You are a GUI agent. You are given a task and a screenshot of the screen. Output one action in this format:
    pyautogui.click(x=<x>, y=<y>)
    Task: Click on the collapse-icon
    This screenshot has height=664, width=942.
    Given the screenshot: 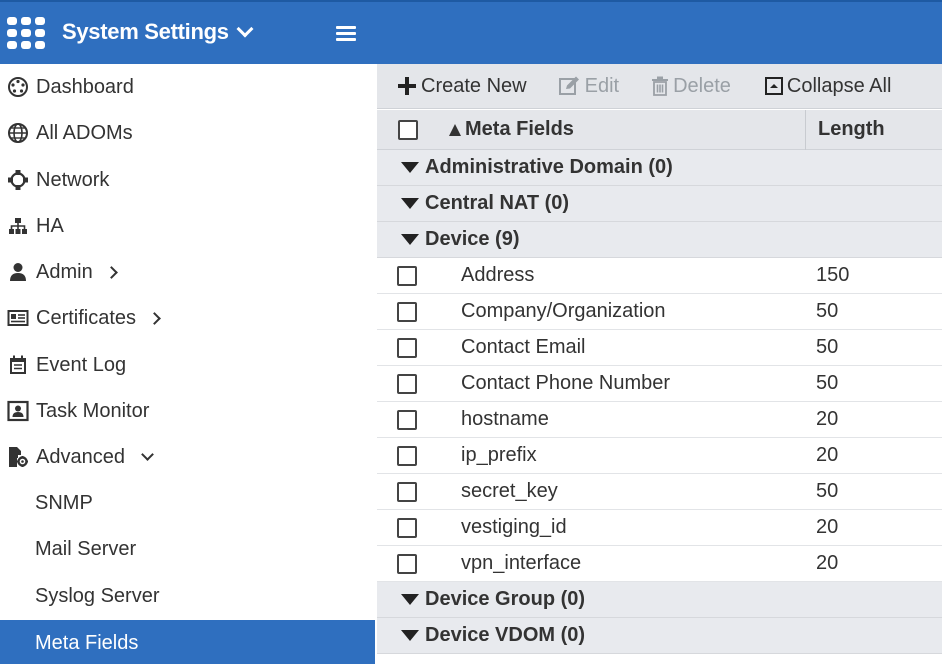 What is the action you would take?
    pyautogui.click(x=773, y=86)
    